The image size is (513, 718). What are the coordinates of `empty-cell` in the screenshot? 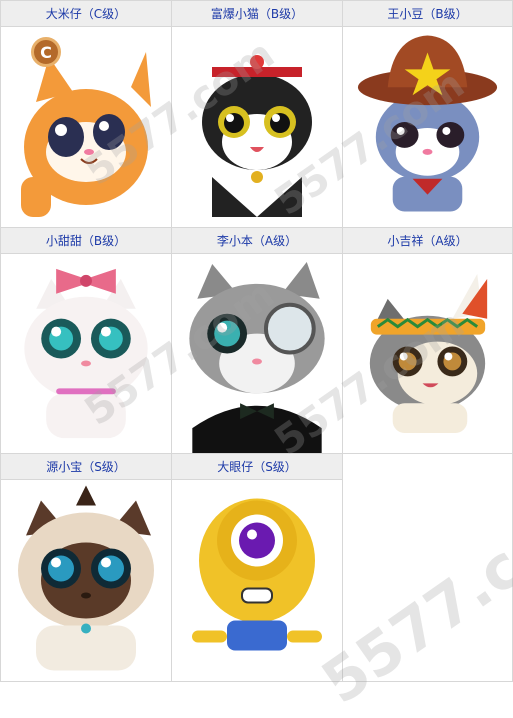 It's located at (427, 567).